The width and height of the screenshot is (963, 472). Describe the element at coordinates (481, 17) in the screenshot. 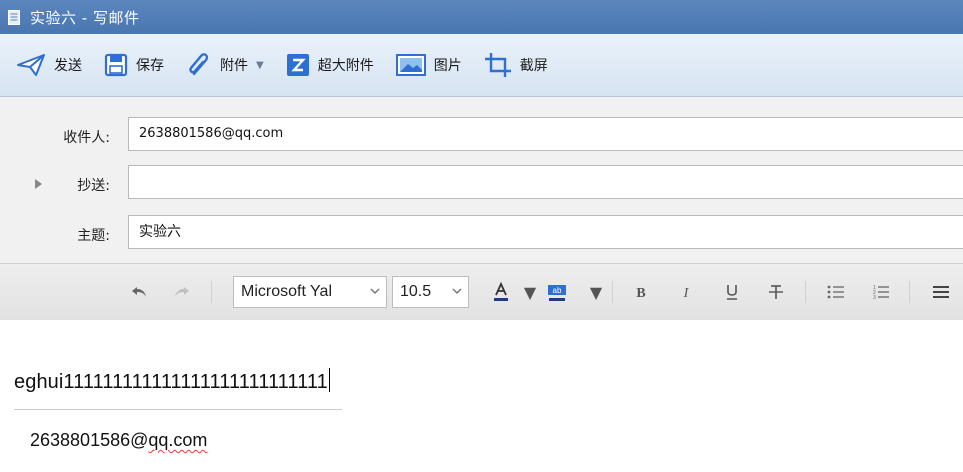

I see `title-bar: 实验六 - 写邮件` at that location.